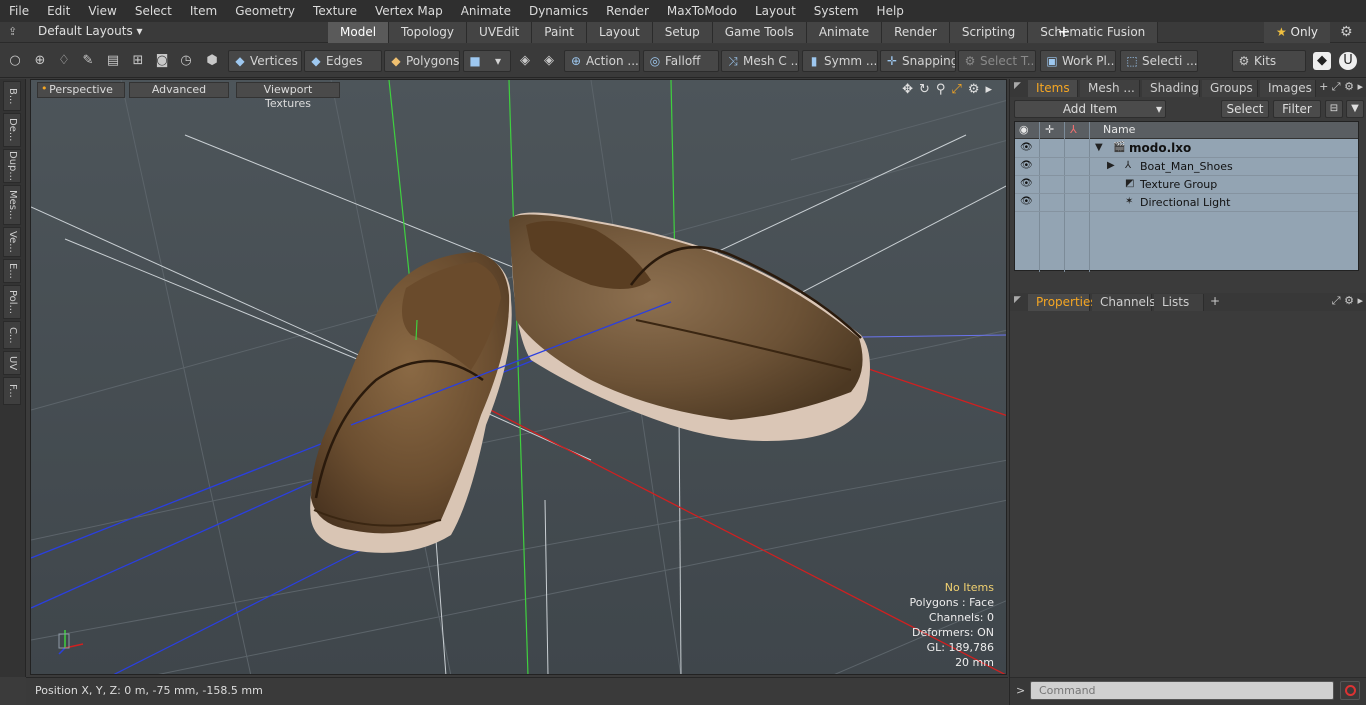  Describe the element at coordinates (759, 32) in the screenshot. I see `tab-game-tools: Game Tools` at that location.